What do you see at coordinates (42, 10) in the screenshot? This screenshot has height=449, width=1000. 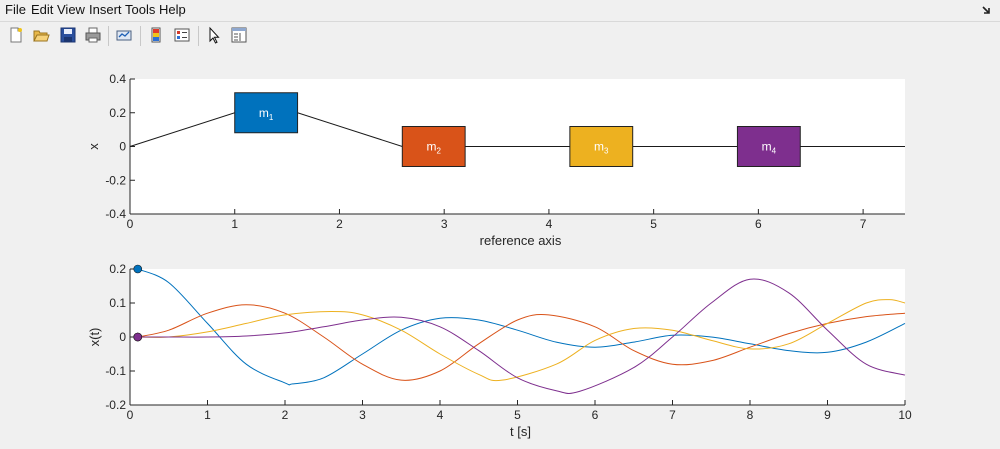 I see `menu-edit: Edit` at bounding box center [42, 10].